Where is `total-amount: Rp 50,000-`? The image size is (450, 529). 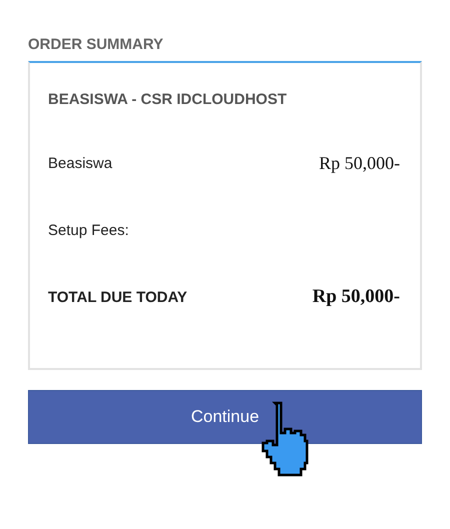
total-amount: Rp 50,000- is located at coordinates (356, 297).